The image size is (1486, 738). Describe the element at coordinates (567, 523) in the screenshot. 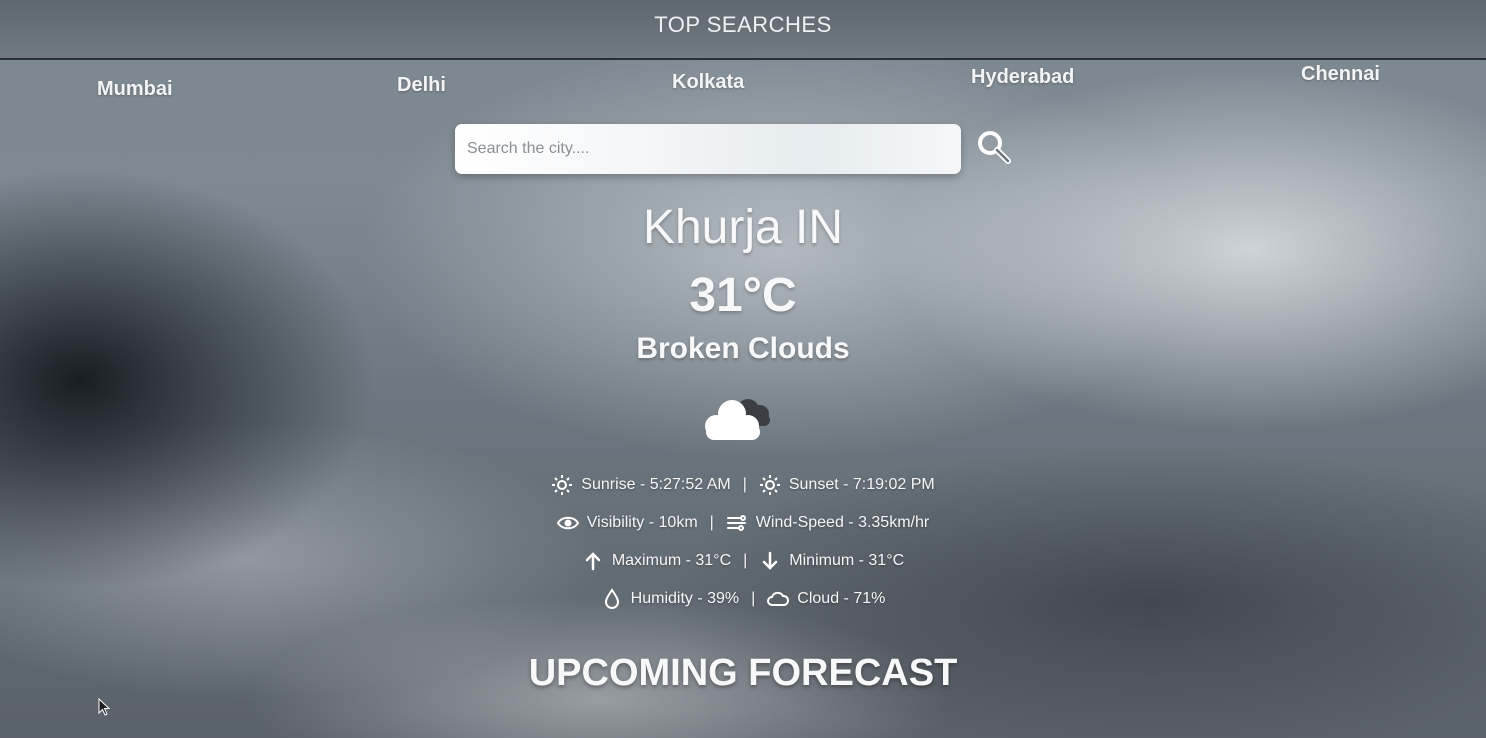

I see `eye-icon` at that location.